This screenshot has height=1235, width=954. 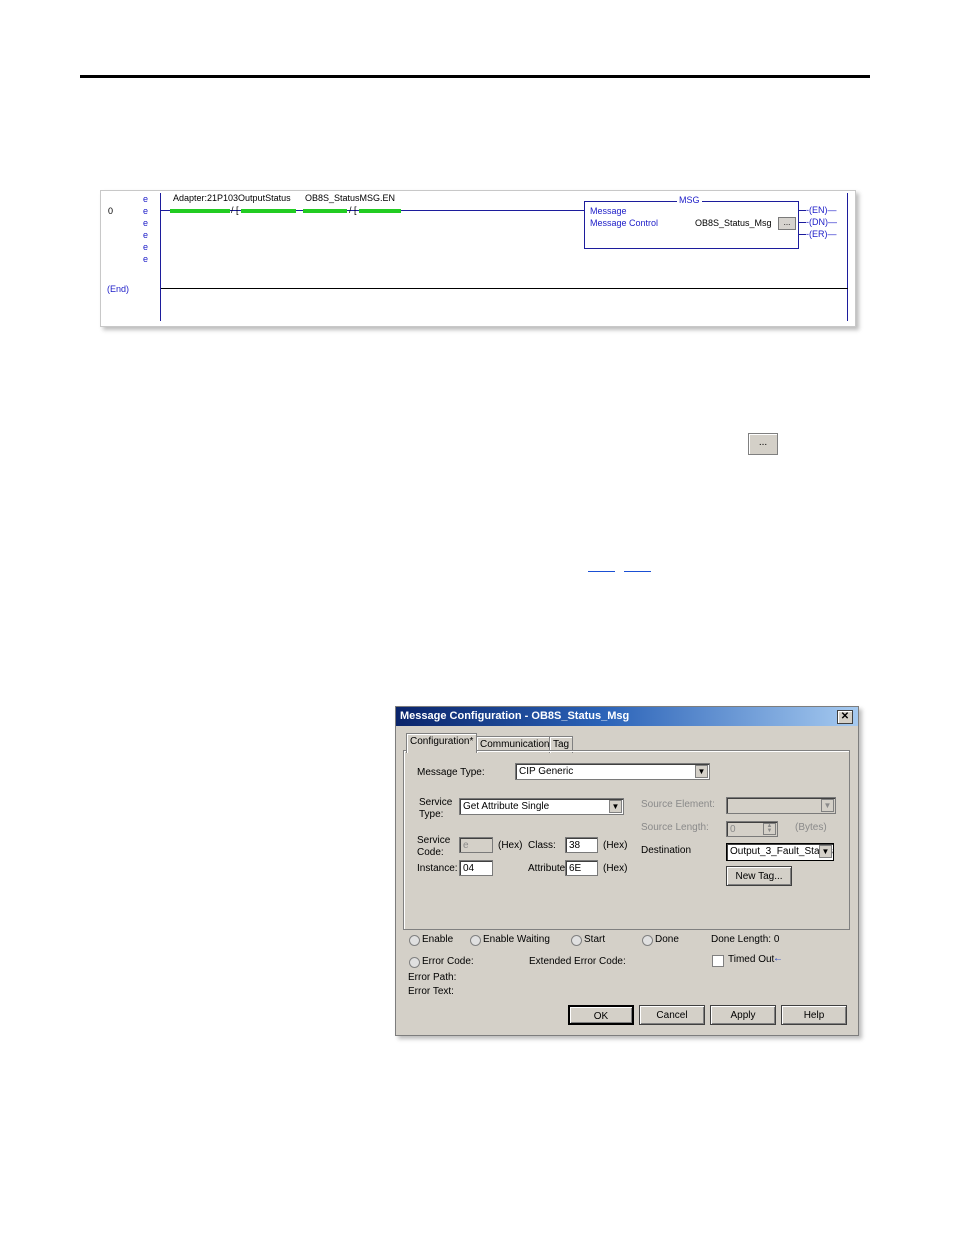 What do you see at coordinates (451, 772) in the screenshot?
I see `message-type-label: Message Type:` at bounding box center [451, 772].